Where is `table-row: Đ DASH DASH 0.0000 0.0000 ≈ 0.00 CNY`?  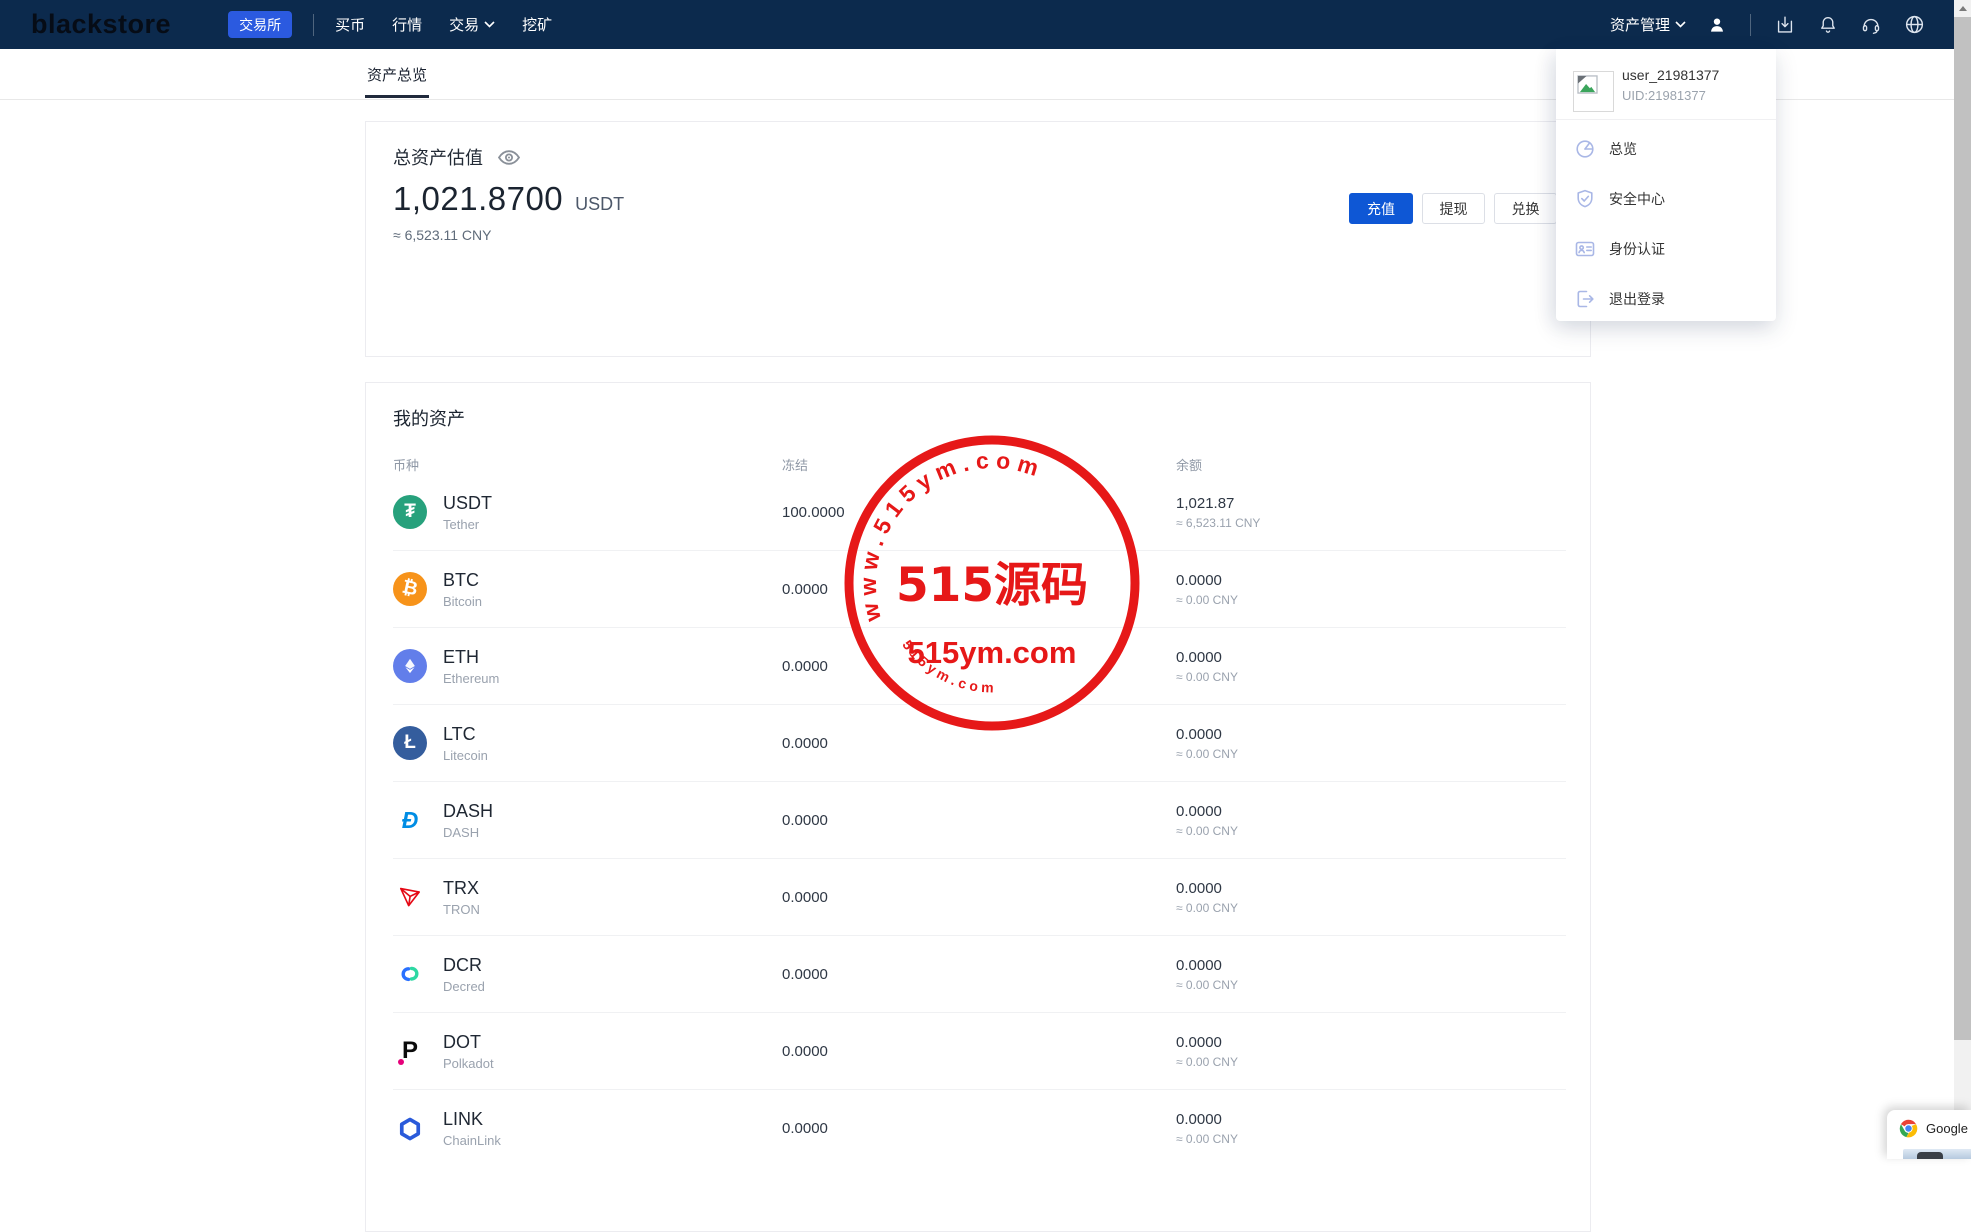
table-row: Đ DASH DASH 0.0000 0.0000 ≈ 0.00 CNY is located at coordinates (979, 820).